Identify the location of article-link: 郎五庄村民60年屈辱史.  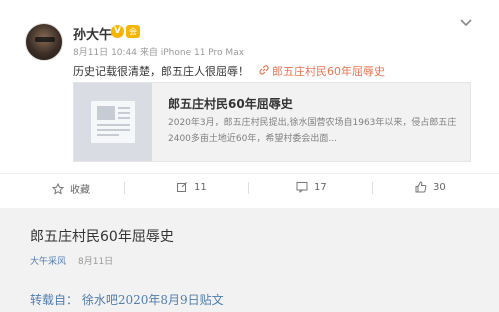
(328, 71).